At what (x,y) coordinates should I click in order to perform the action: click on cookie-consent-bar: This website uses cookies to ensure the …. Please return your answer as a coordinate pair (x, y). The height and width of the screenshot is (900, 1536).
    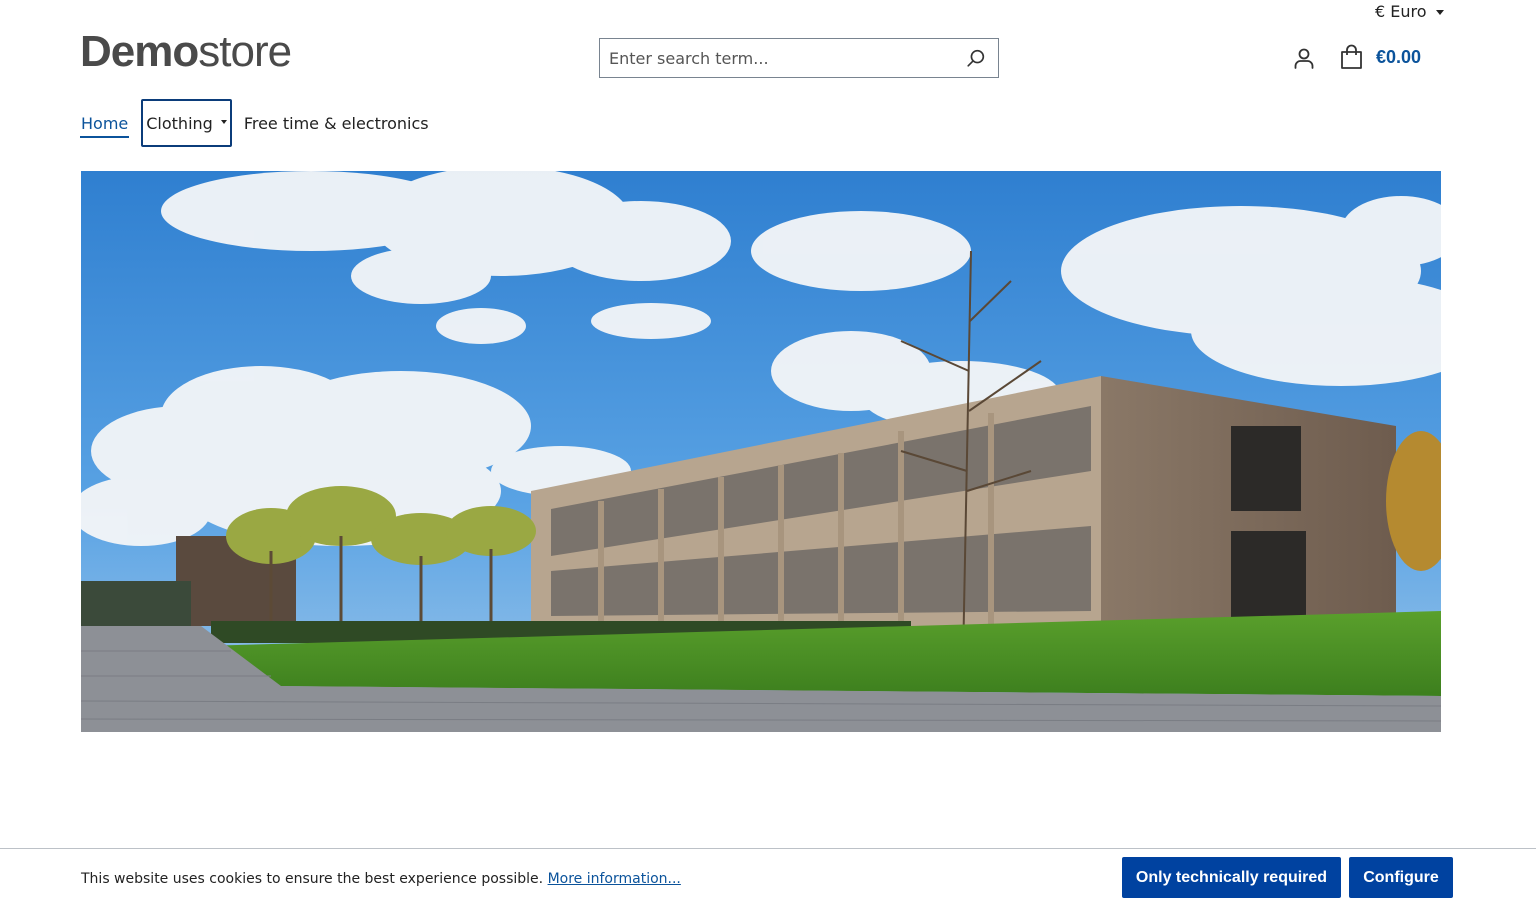
    Looking at the image, I should click on (768, 874).